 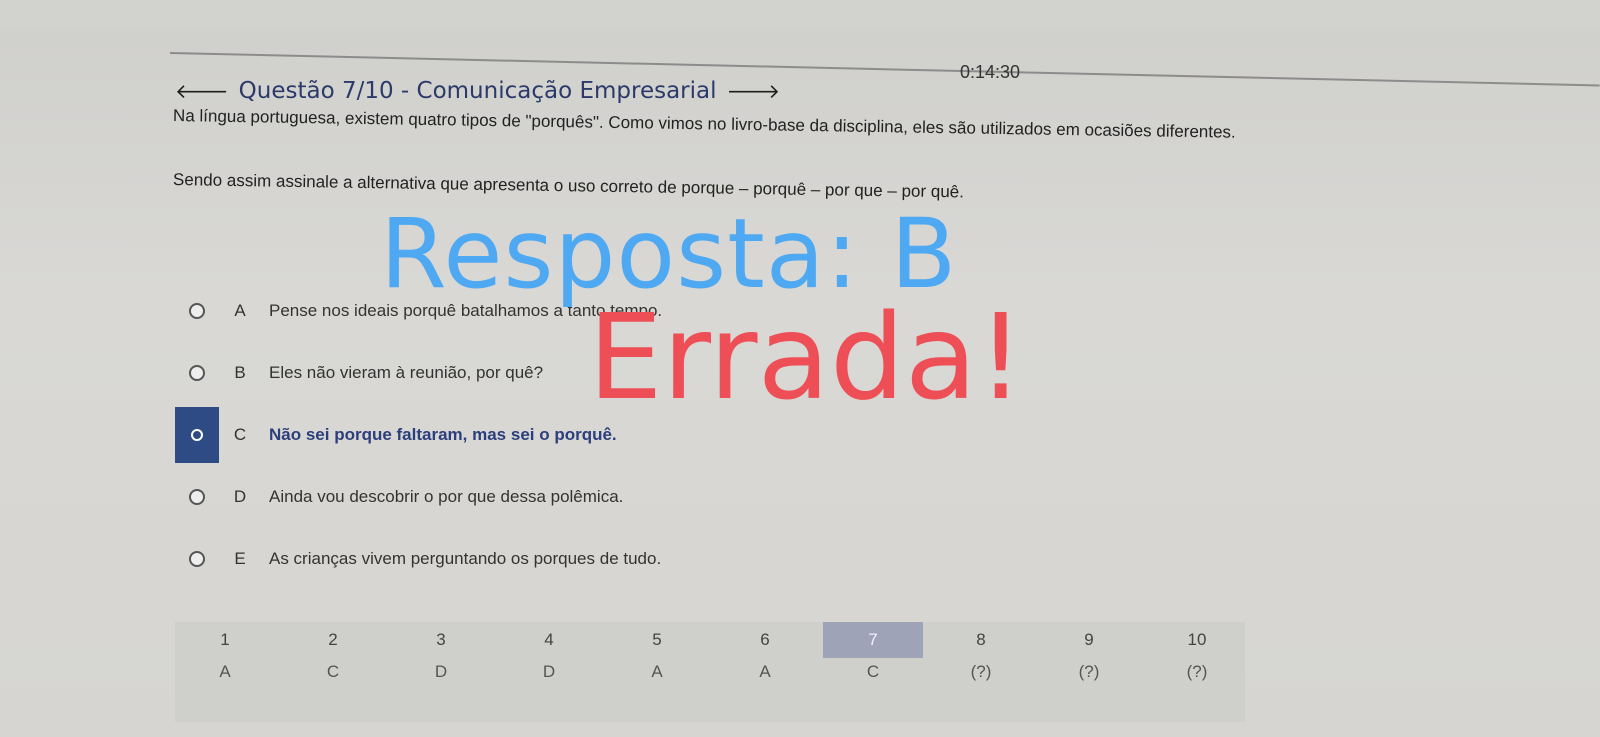 What do you see at coordinates (202, 91) in the screenshot?
I see `arrow-left-icon: 🡐` at bounding box center [202, 91].